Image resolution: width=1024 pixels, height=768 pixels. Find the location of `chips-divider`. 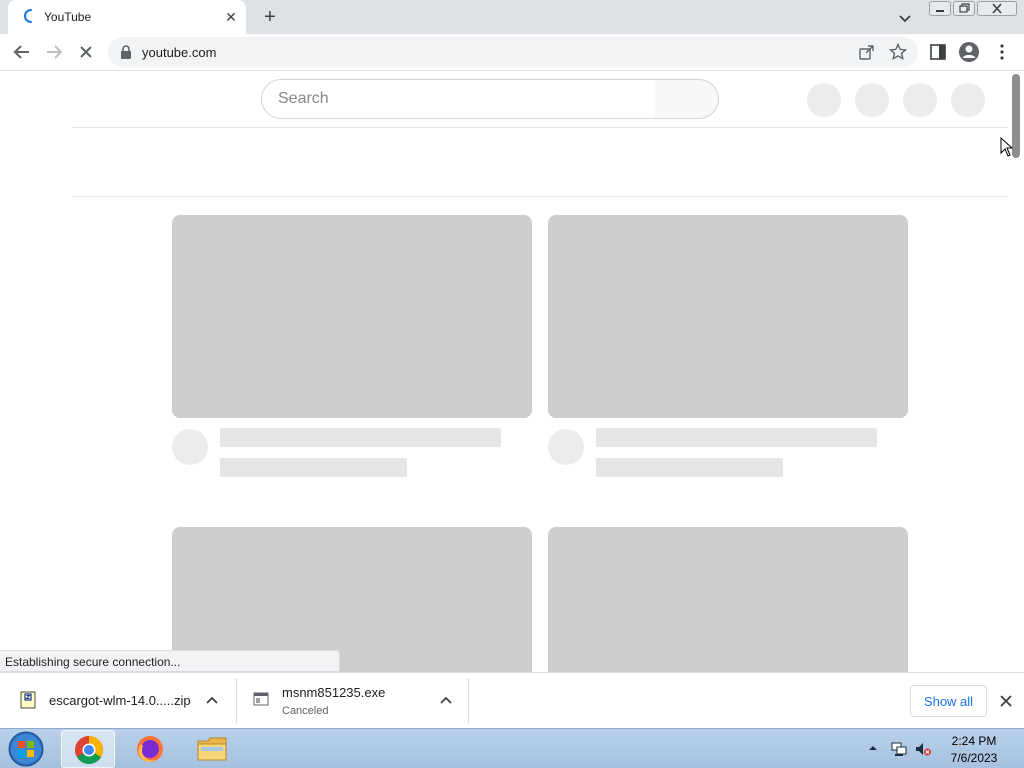

chips-divider is located at coordinates (540, 196).